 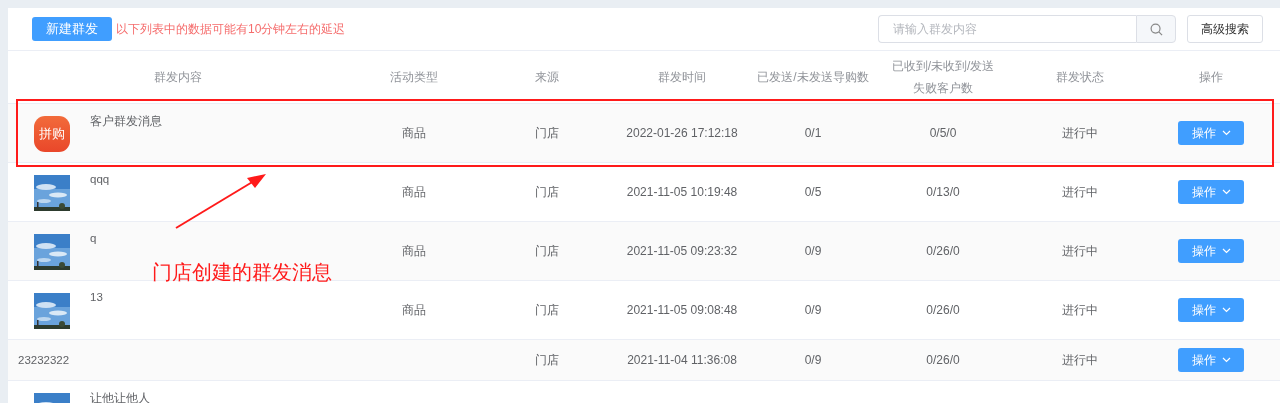 What do you see at coordinates (1007, 29) in the screenshot?
I see `search-field: 请输入群发内容` at bounding box center [1007, 29].